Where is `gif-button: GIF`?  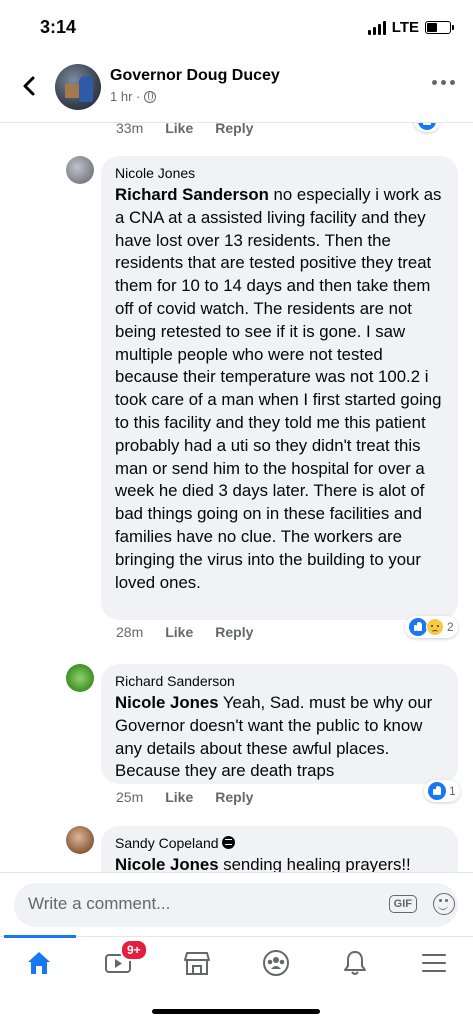
gif-button: GIF is located at coordinates (402, 904).